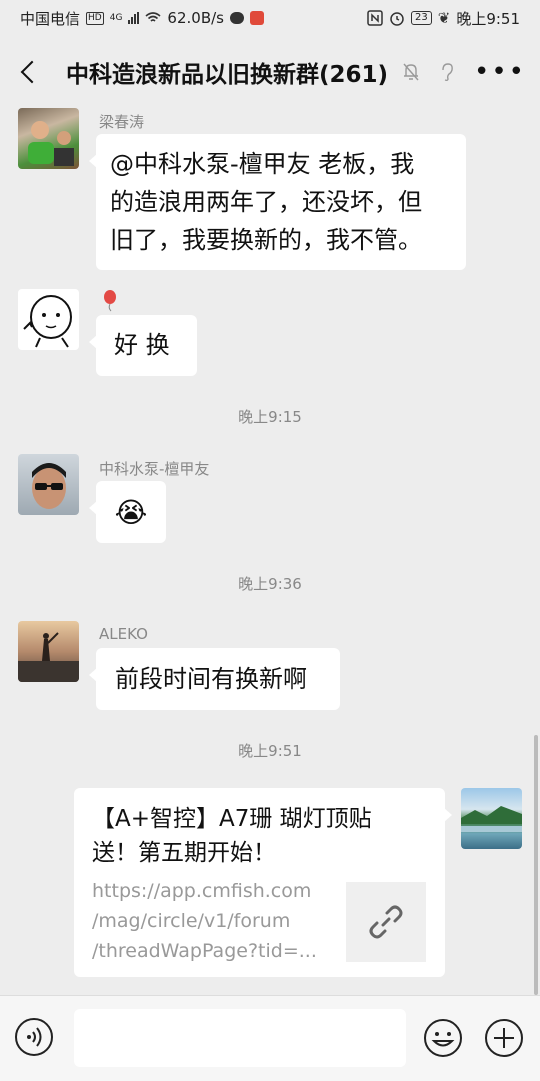 This screenshot has width=540, height=1081. I want to click on battery-icon: 23, so click(421, 18).